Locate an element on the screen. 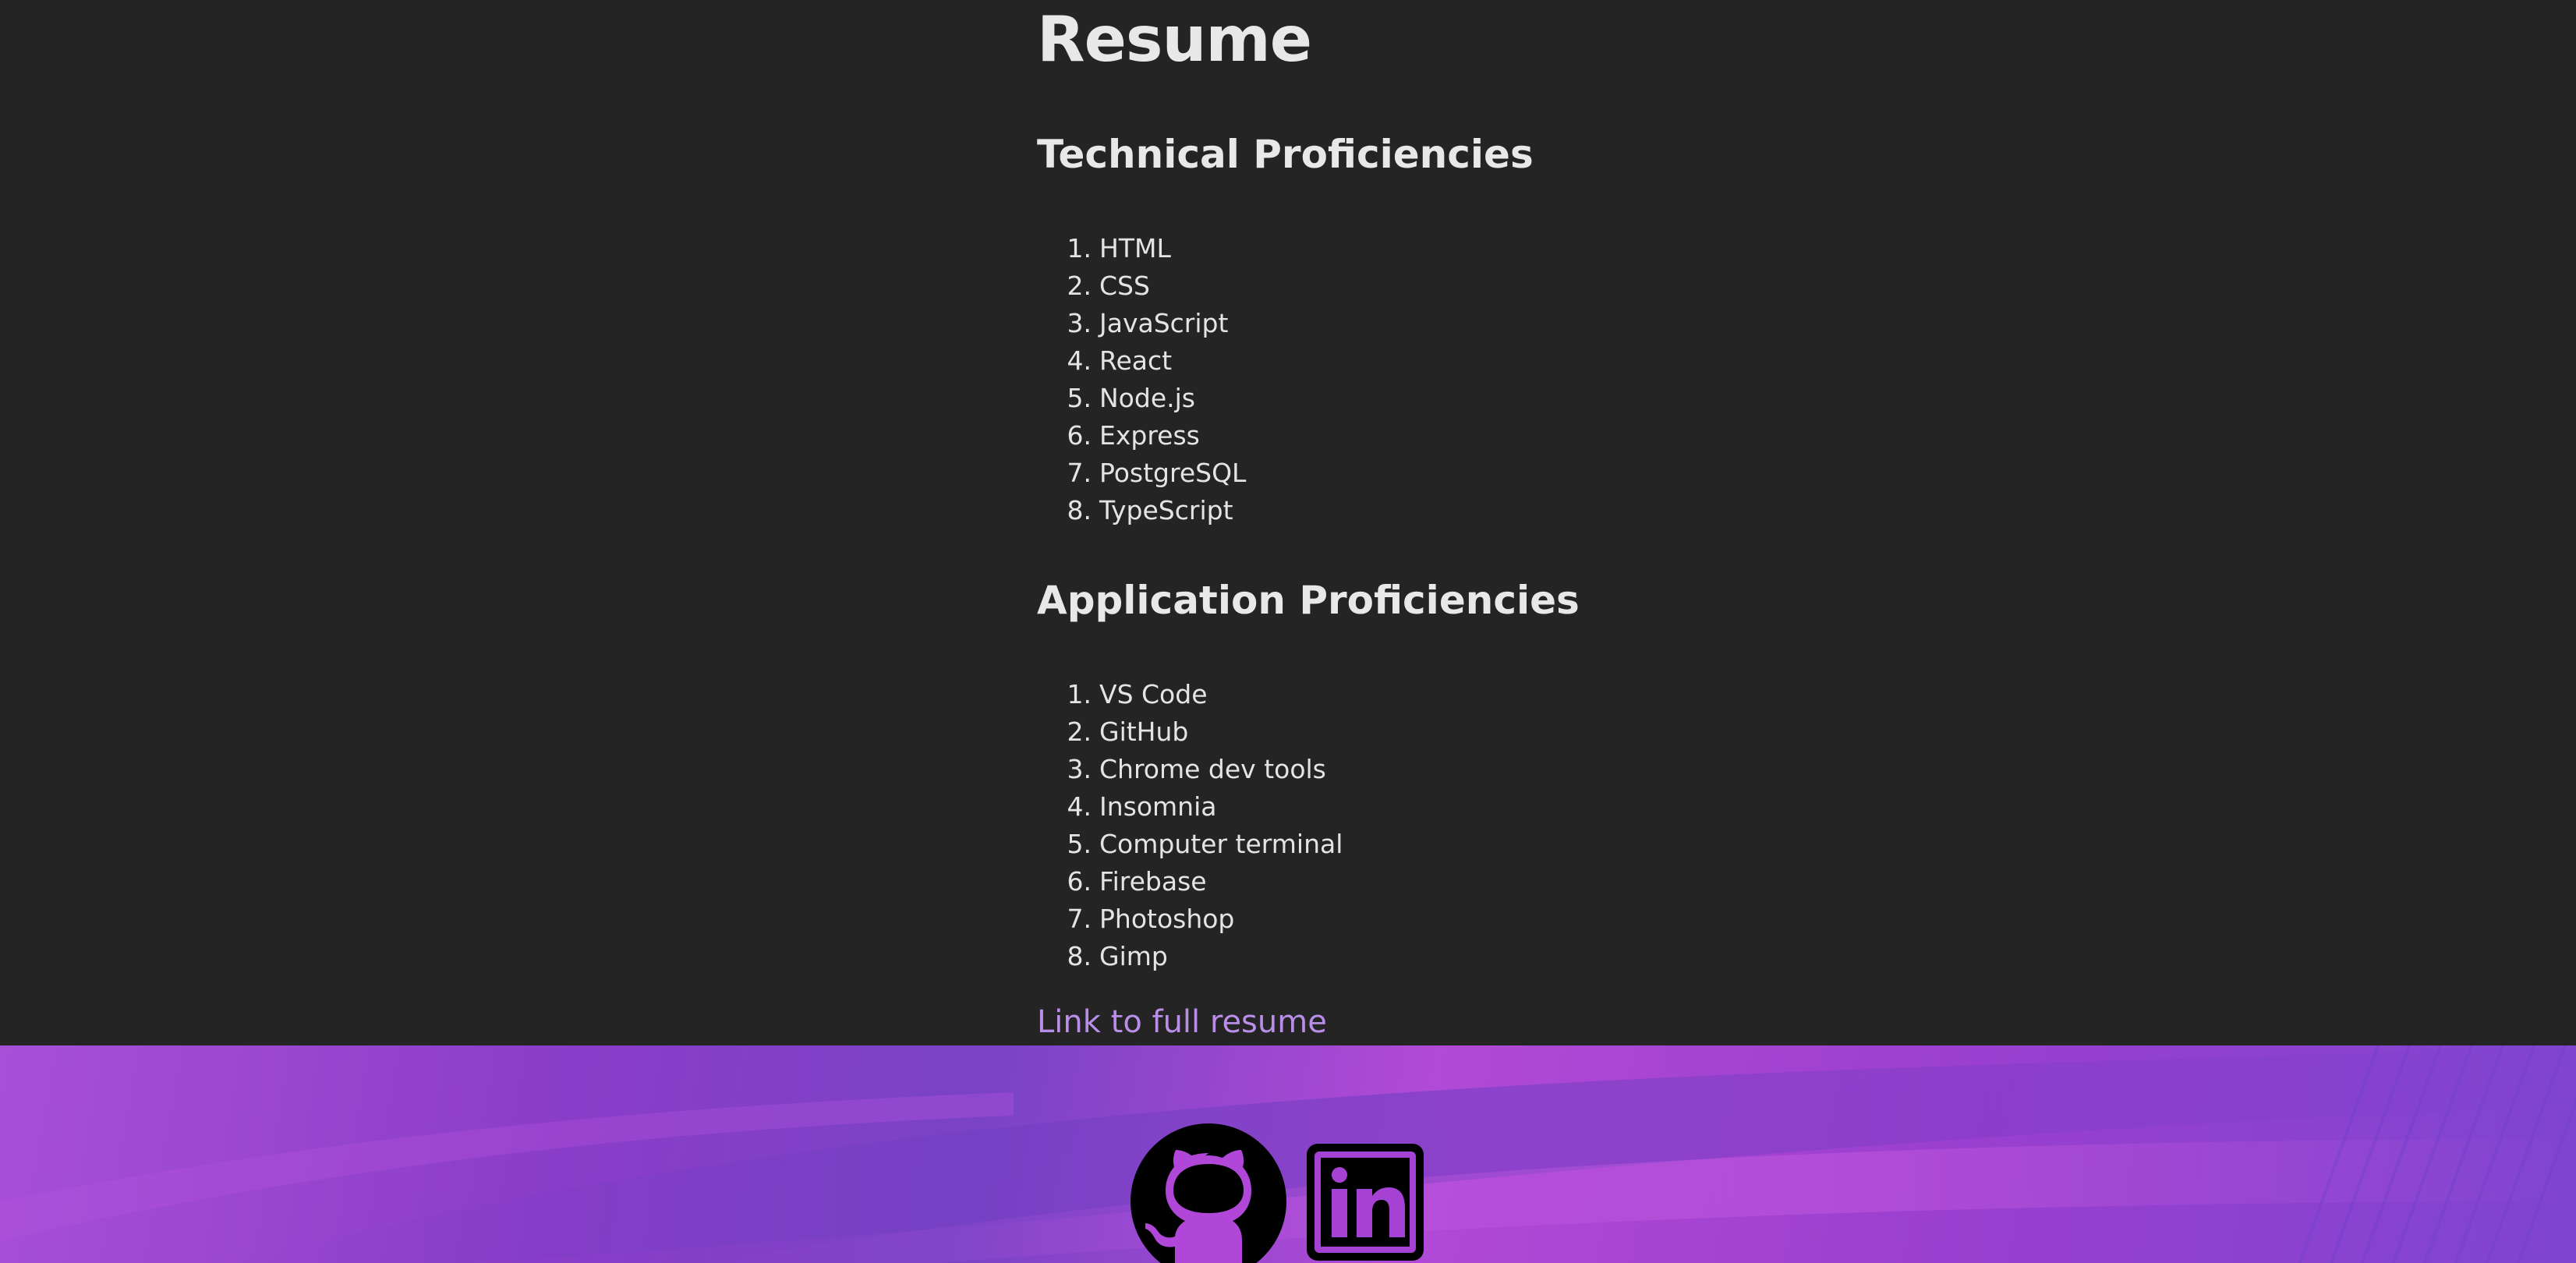 The height and width of the screenshot is (1263, 2576). linkedin-icon-graphic is located at coordinates (1365, 1202).